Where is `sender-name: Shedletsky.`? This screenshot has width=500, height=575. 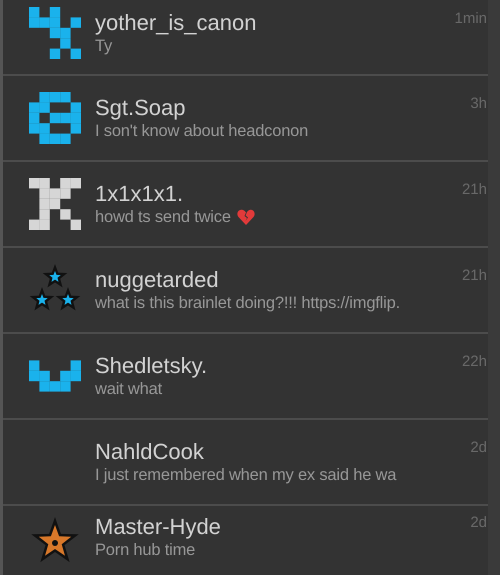
sender-name: Shedletsky. is located at coordinates (151, 365).